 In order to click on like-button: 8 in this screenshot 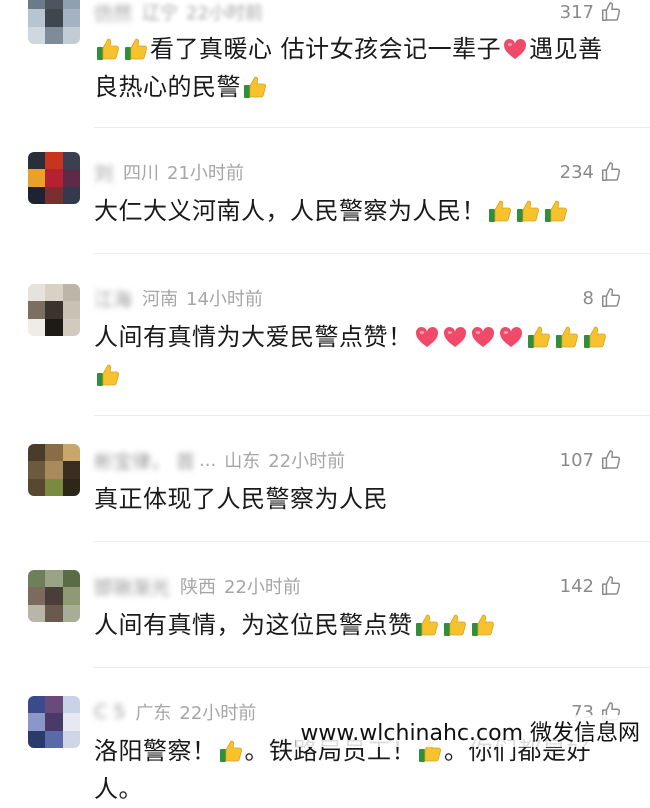, I will do `click(602, 298)`.